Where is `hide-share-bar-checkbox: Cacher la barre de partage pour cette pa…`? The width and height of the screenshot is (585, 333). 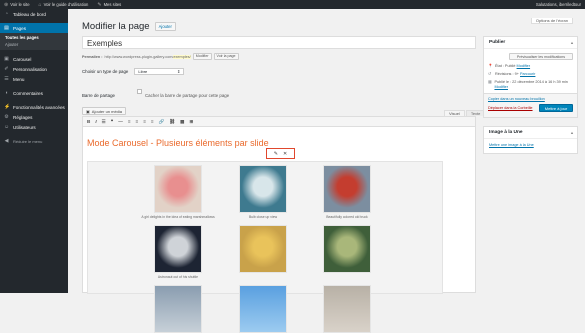 hide-share-bar-checkbox: Cacher la barre de partage pour cette pa… is located at coordinates (182, 95).